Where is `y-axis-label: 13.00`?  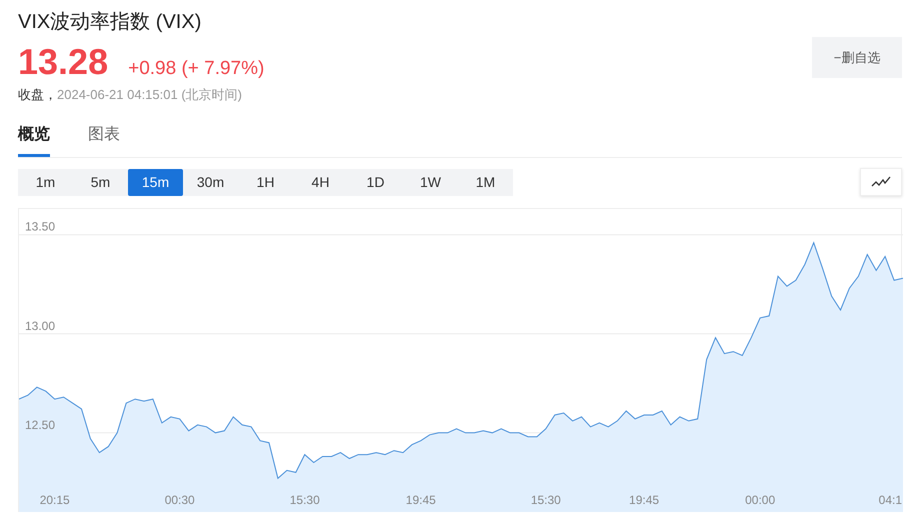 y-axis-label: 13.00 is located at coordinates (40, 325).